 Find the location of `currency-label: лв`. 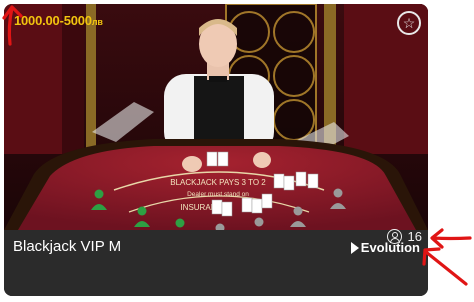

currency-label: лв is located at coordinates (97, 22).